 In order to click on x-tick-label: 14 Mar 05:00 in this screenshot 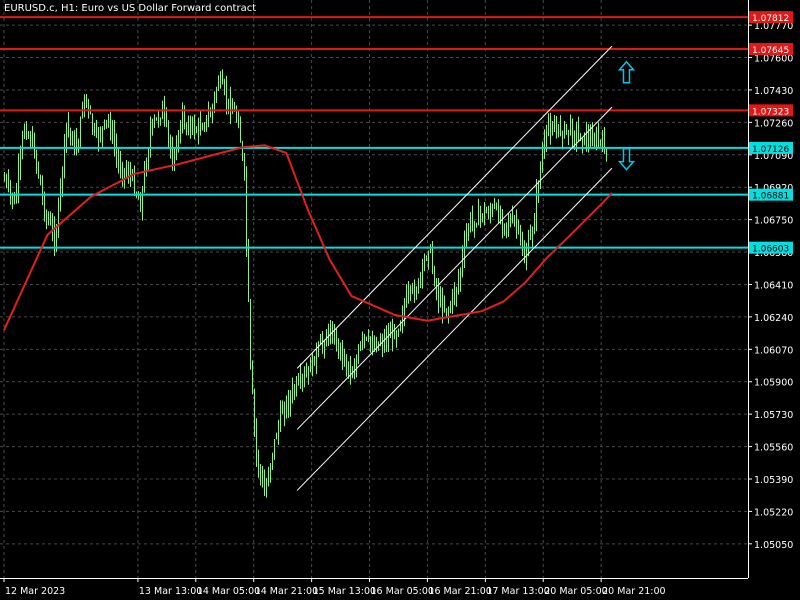, I will do `click(228, 591)`.